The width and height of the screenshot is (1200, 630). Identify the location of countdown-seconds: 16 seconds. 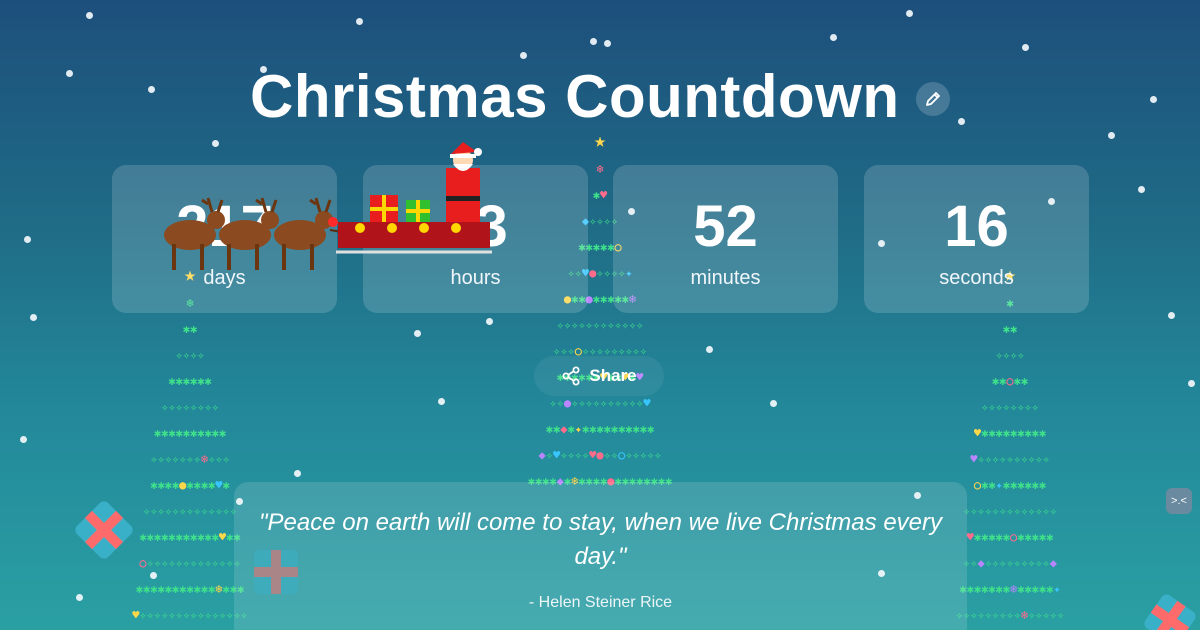
(976, 239).